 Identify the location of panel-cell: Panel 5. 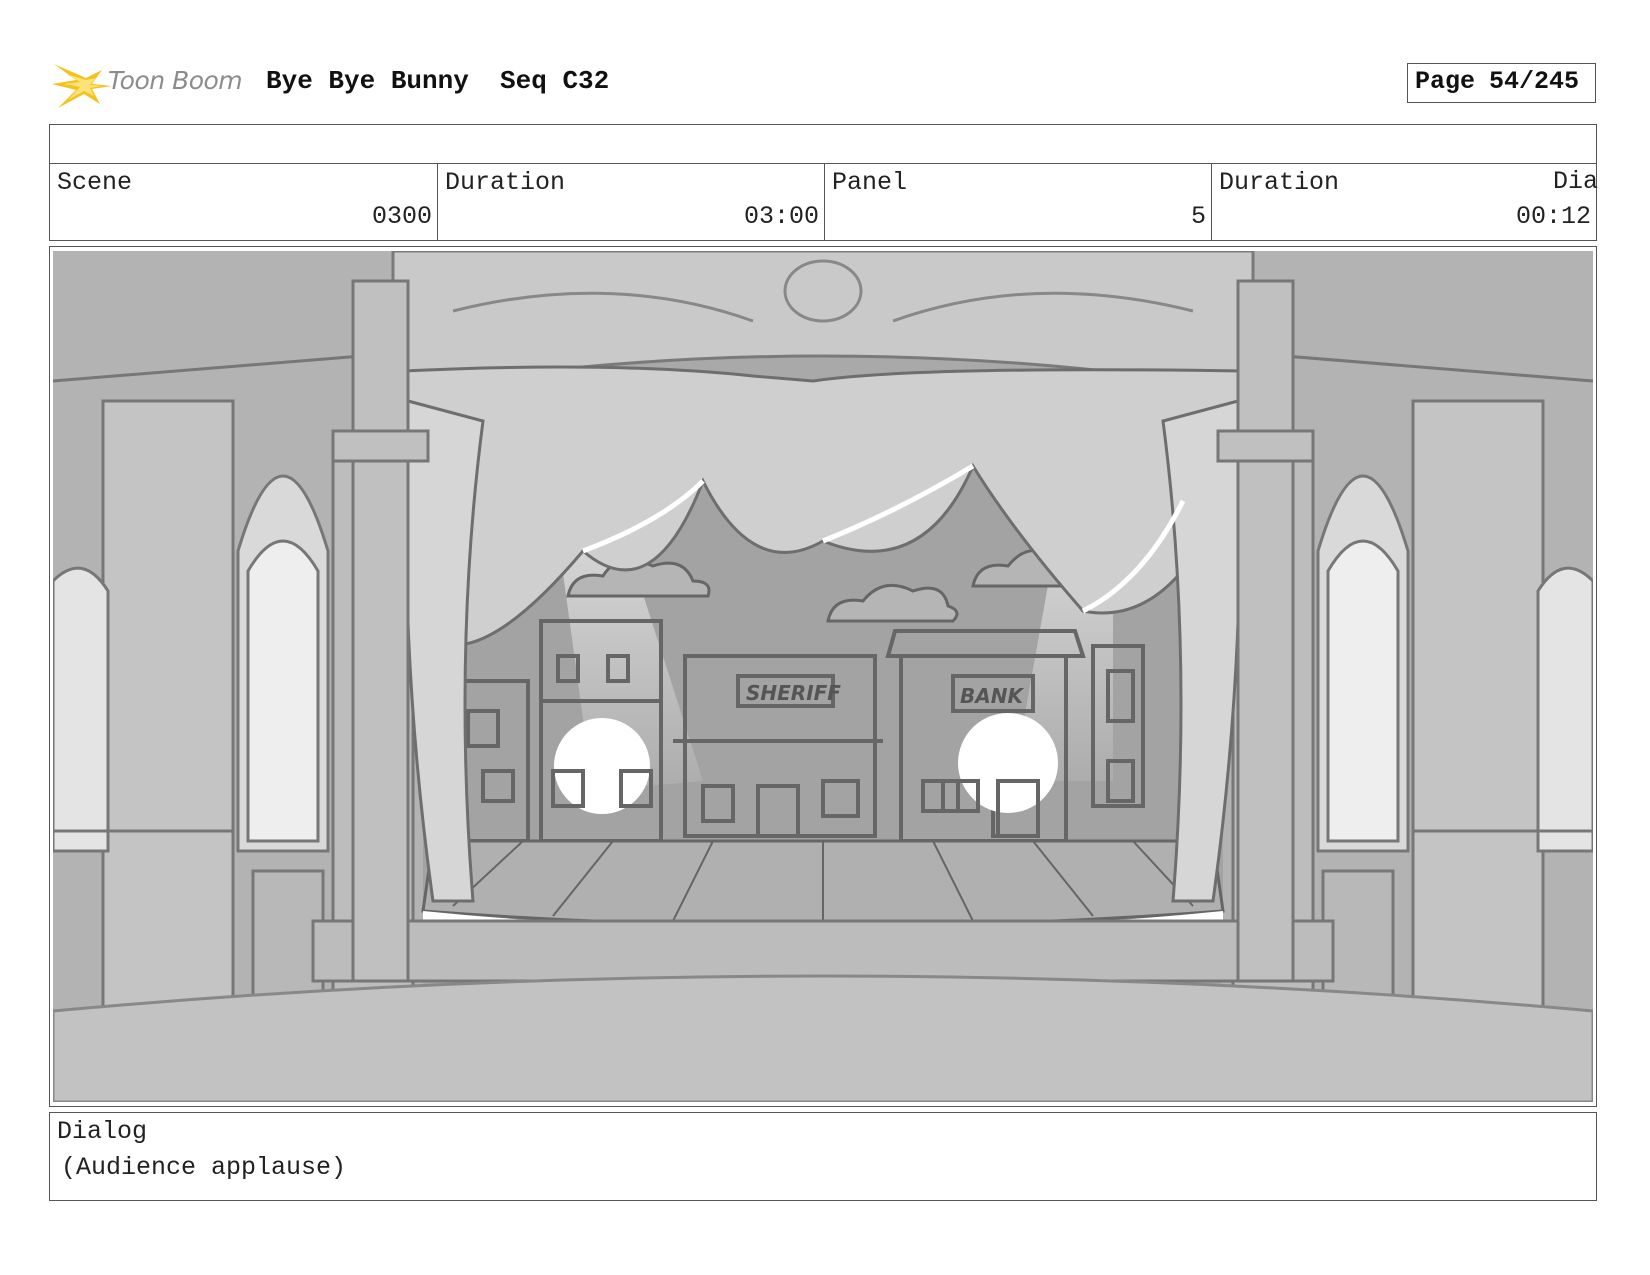
(1018, 202).